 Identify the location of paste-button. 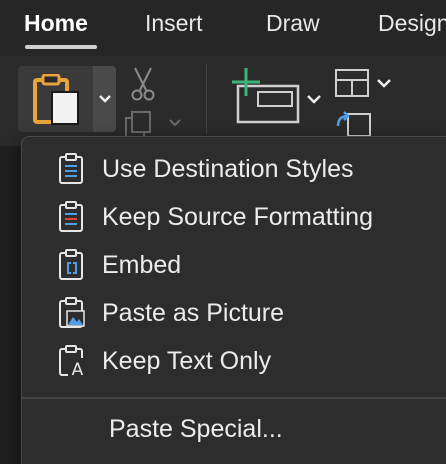
(55, 99).